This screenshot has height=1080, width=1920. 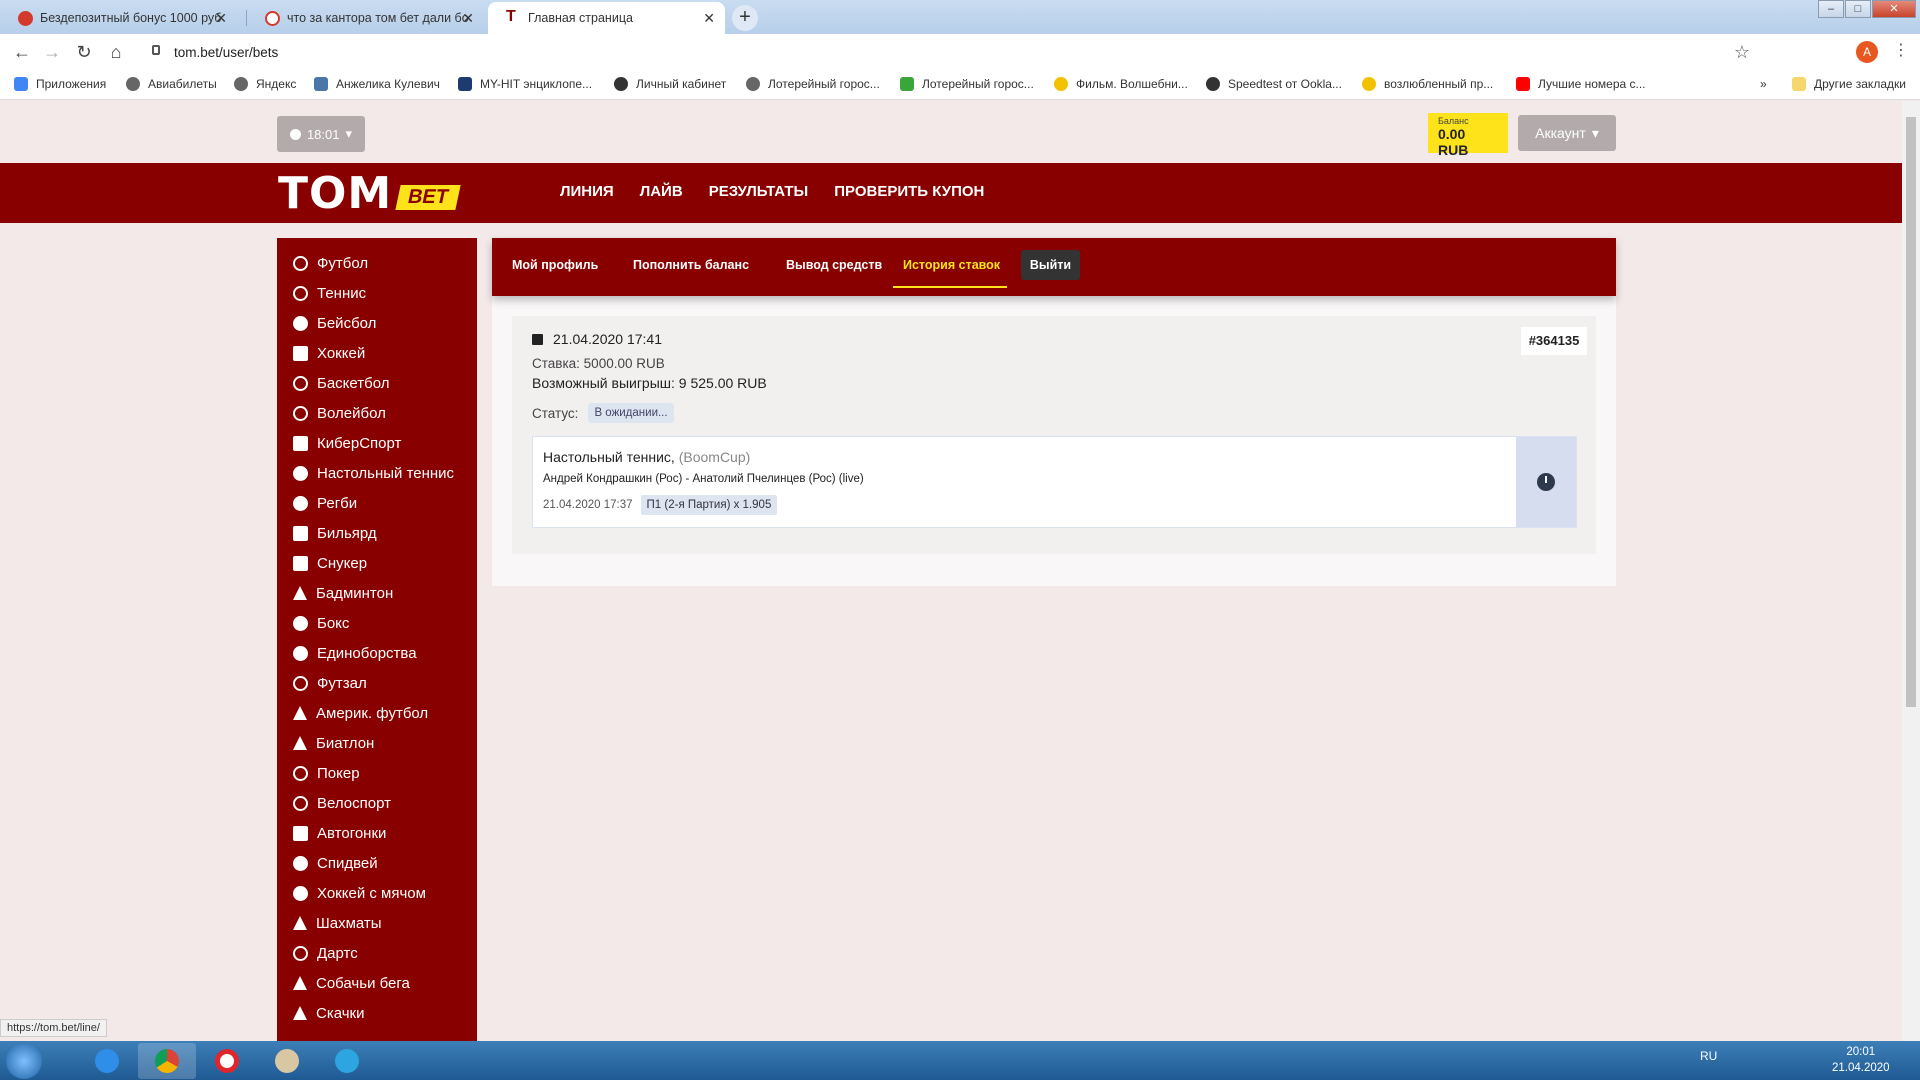 What do you see at coordinates (227, 1061) in the screenshot?
I see `taskbar-opera` at bounding box center [227, 1061].